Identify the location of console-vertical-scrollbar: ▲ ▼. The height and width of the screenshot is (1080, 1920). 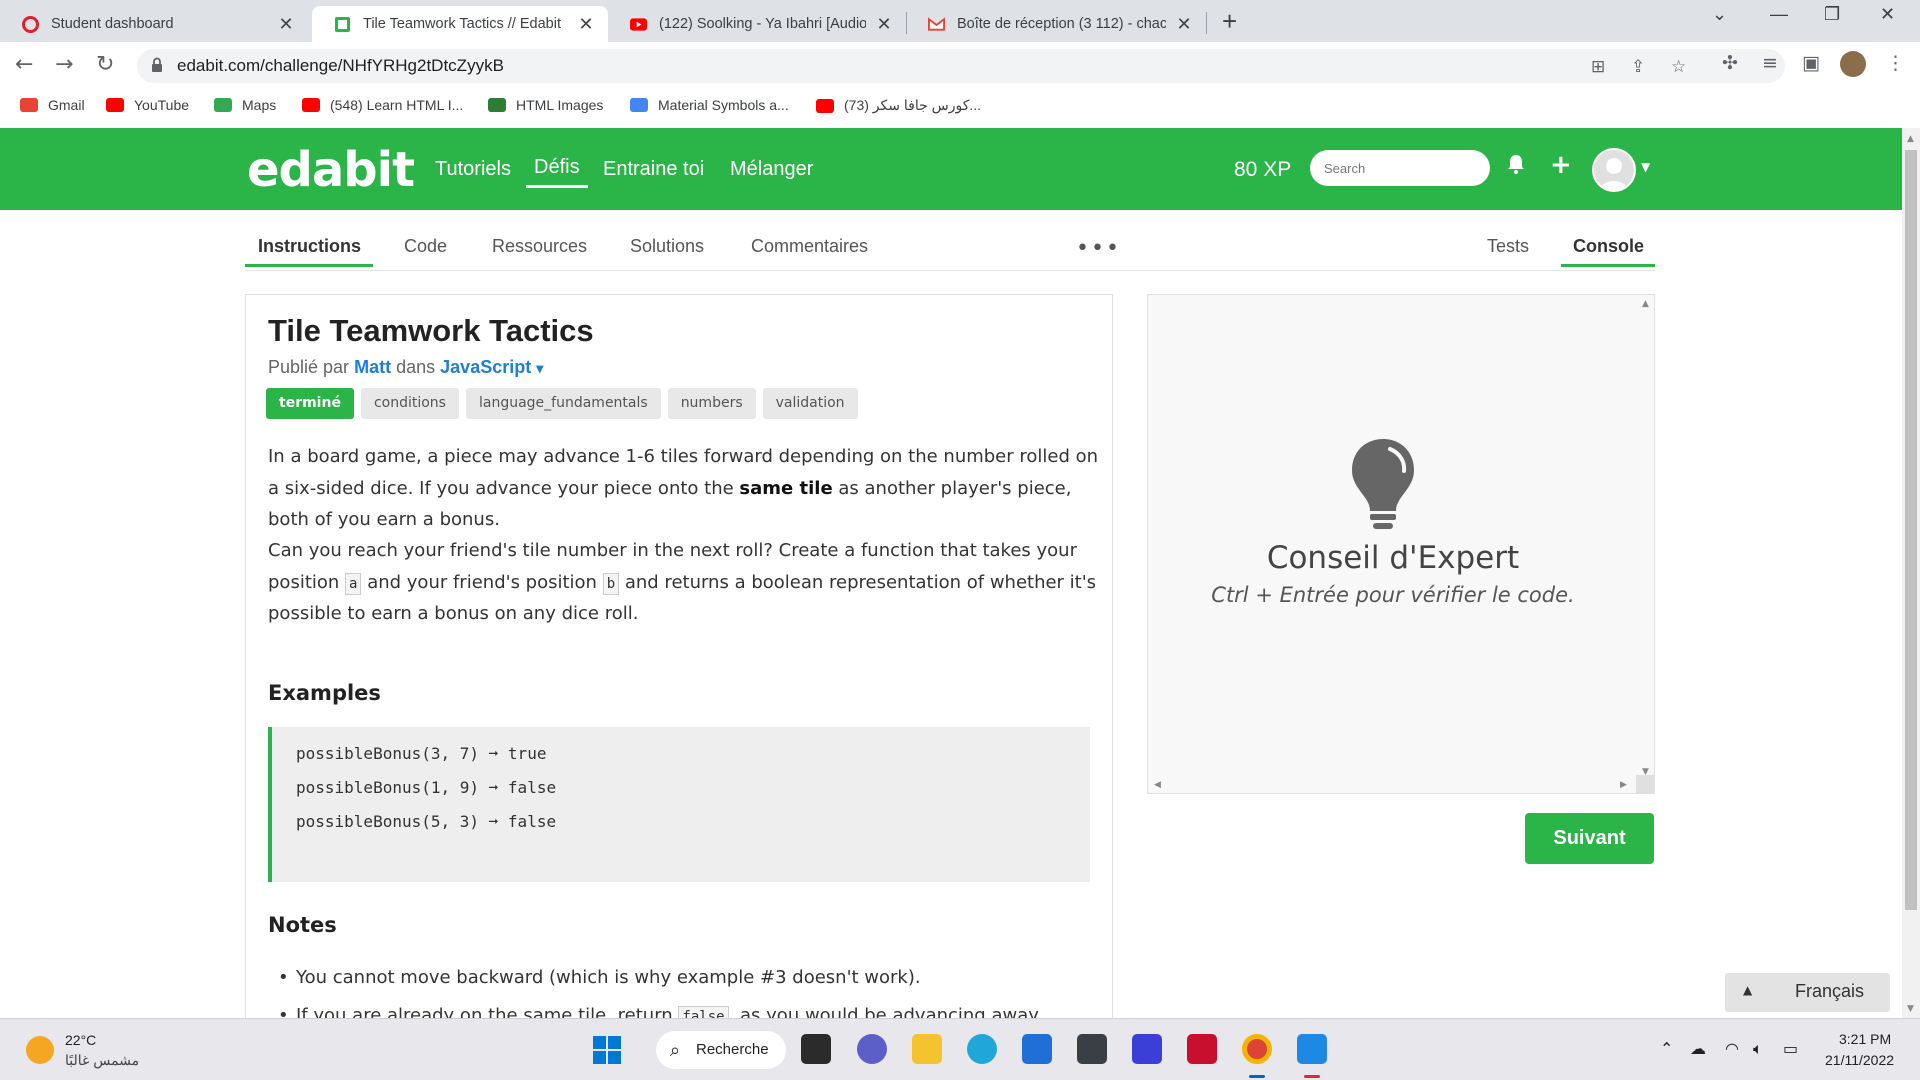
(1646, 537).